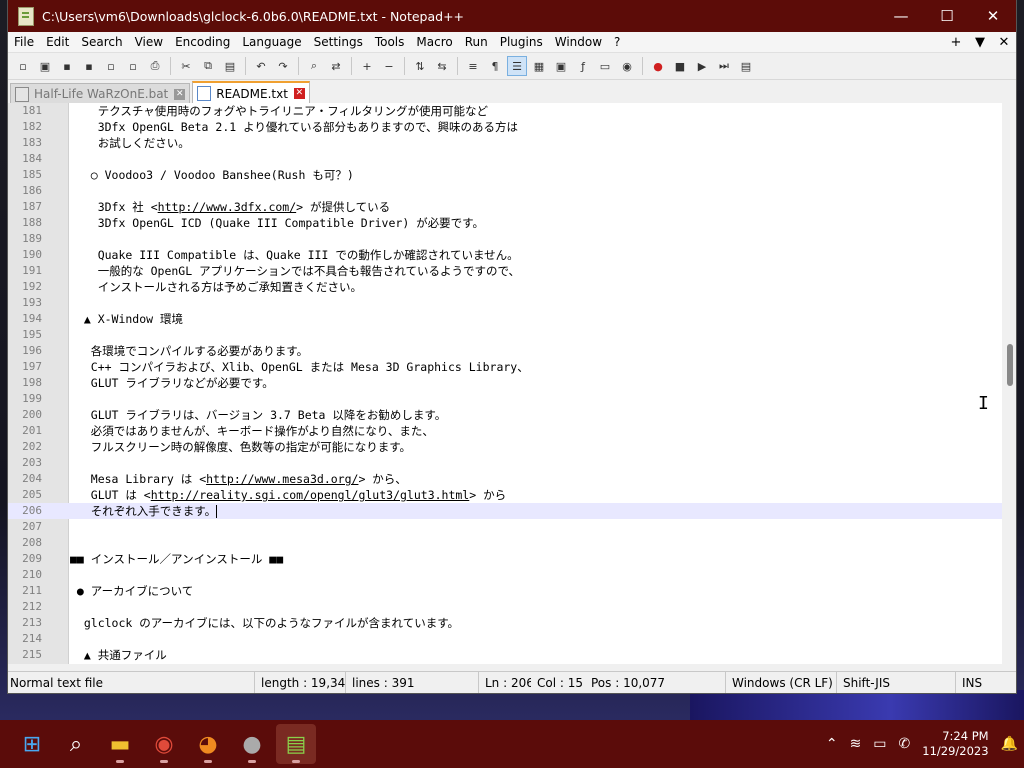 Image resolution: width=1024 pixels, height=768 pixels. What do you see at coordinates (832, 744) in the screenshot?
I see `tray-overflow-chevron-icon: ⌃` at bounding box center [832, 744].